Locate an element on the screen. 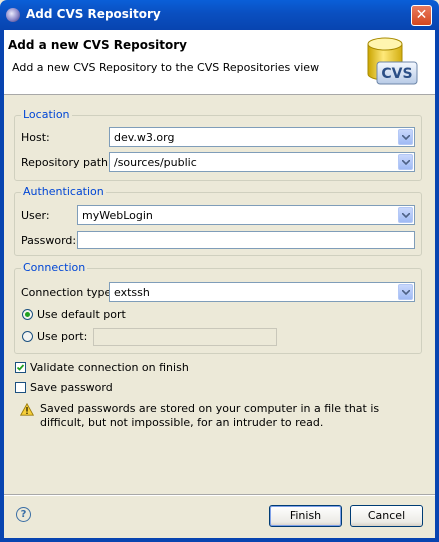  cancel-button: Cancel is located at coordinates (386, 516).